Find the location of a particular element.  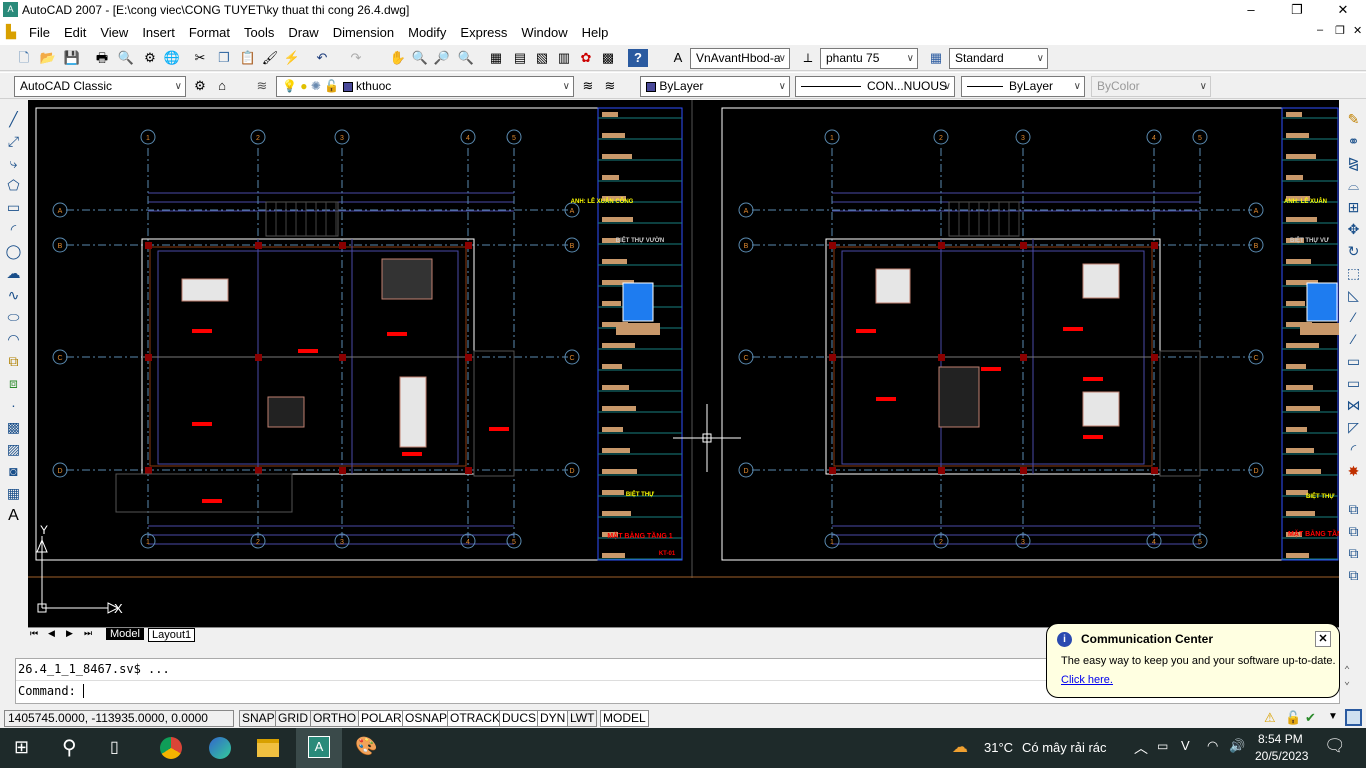

menu-tools: Tools is located at coordinates (259, 32).